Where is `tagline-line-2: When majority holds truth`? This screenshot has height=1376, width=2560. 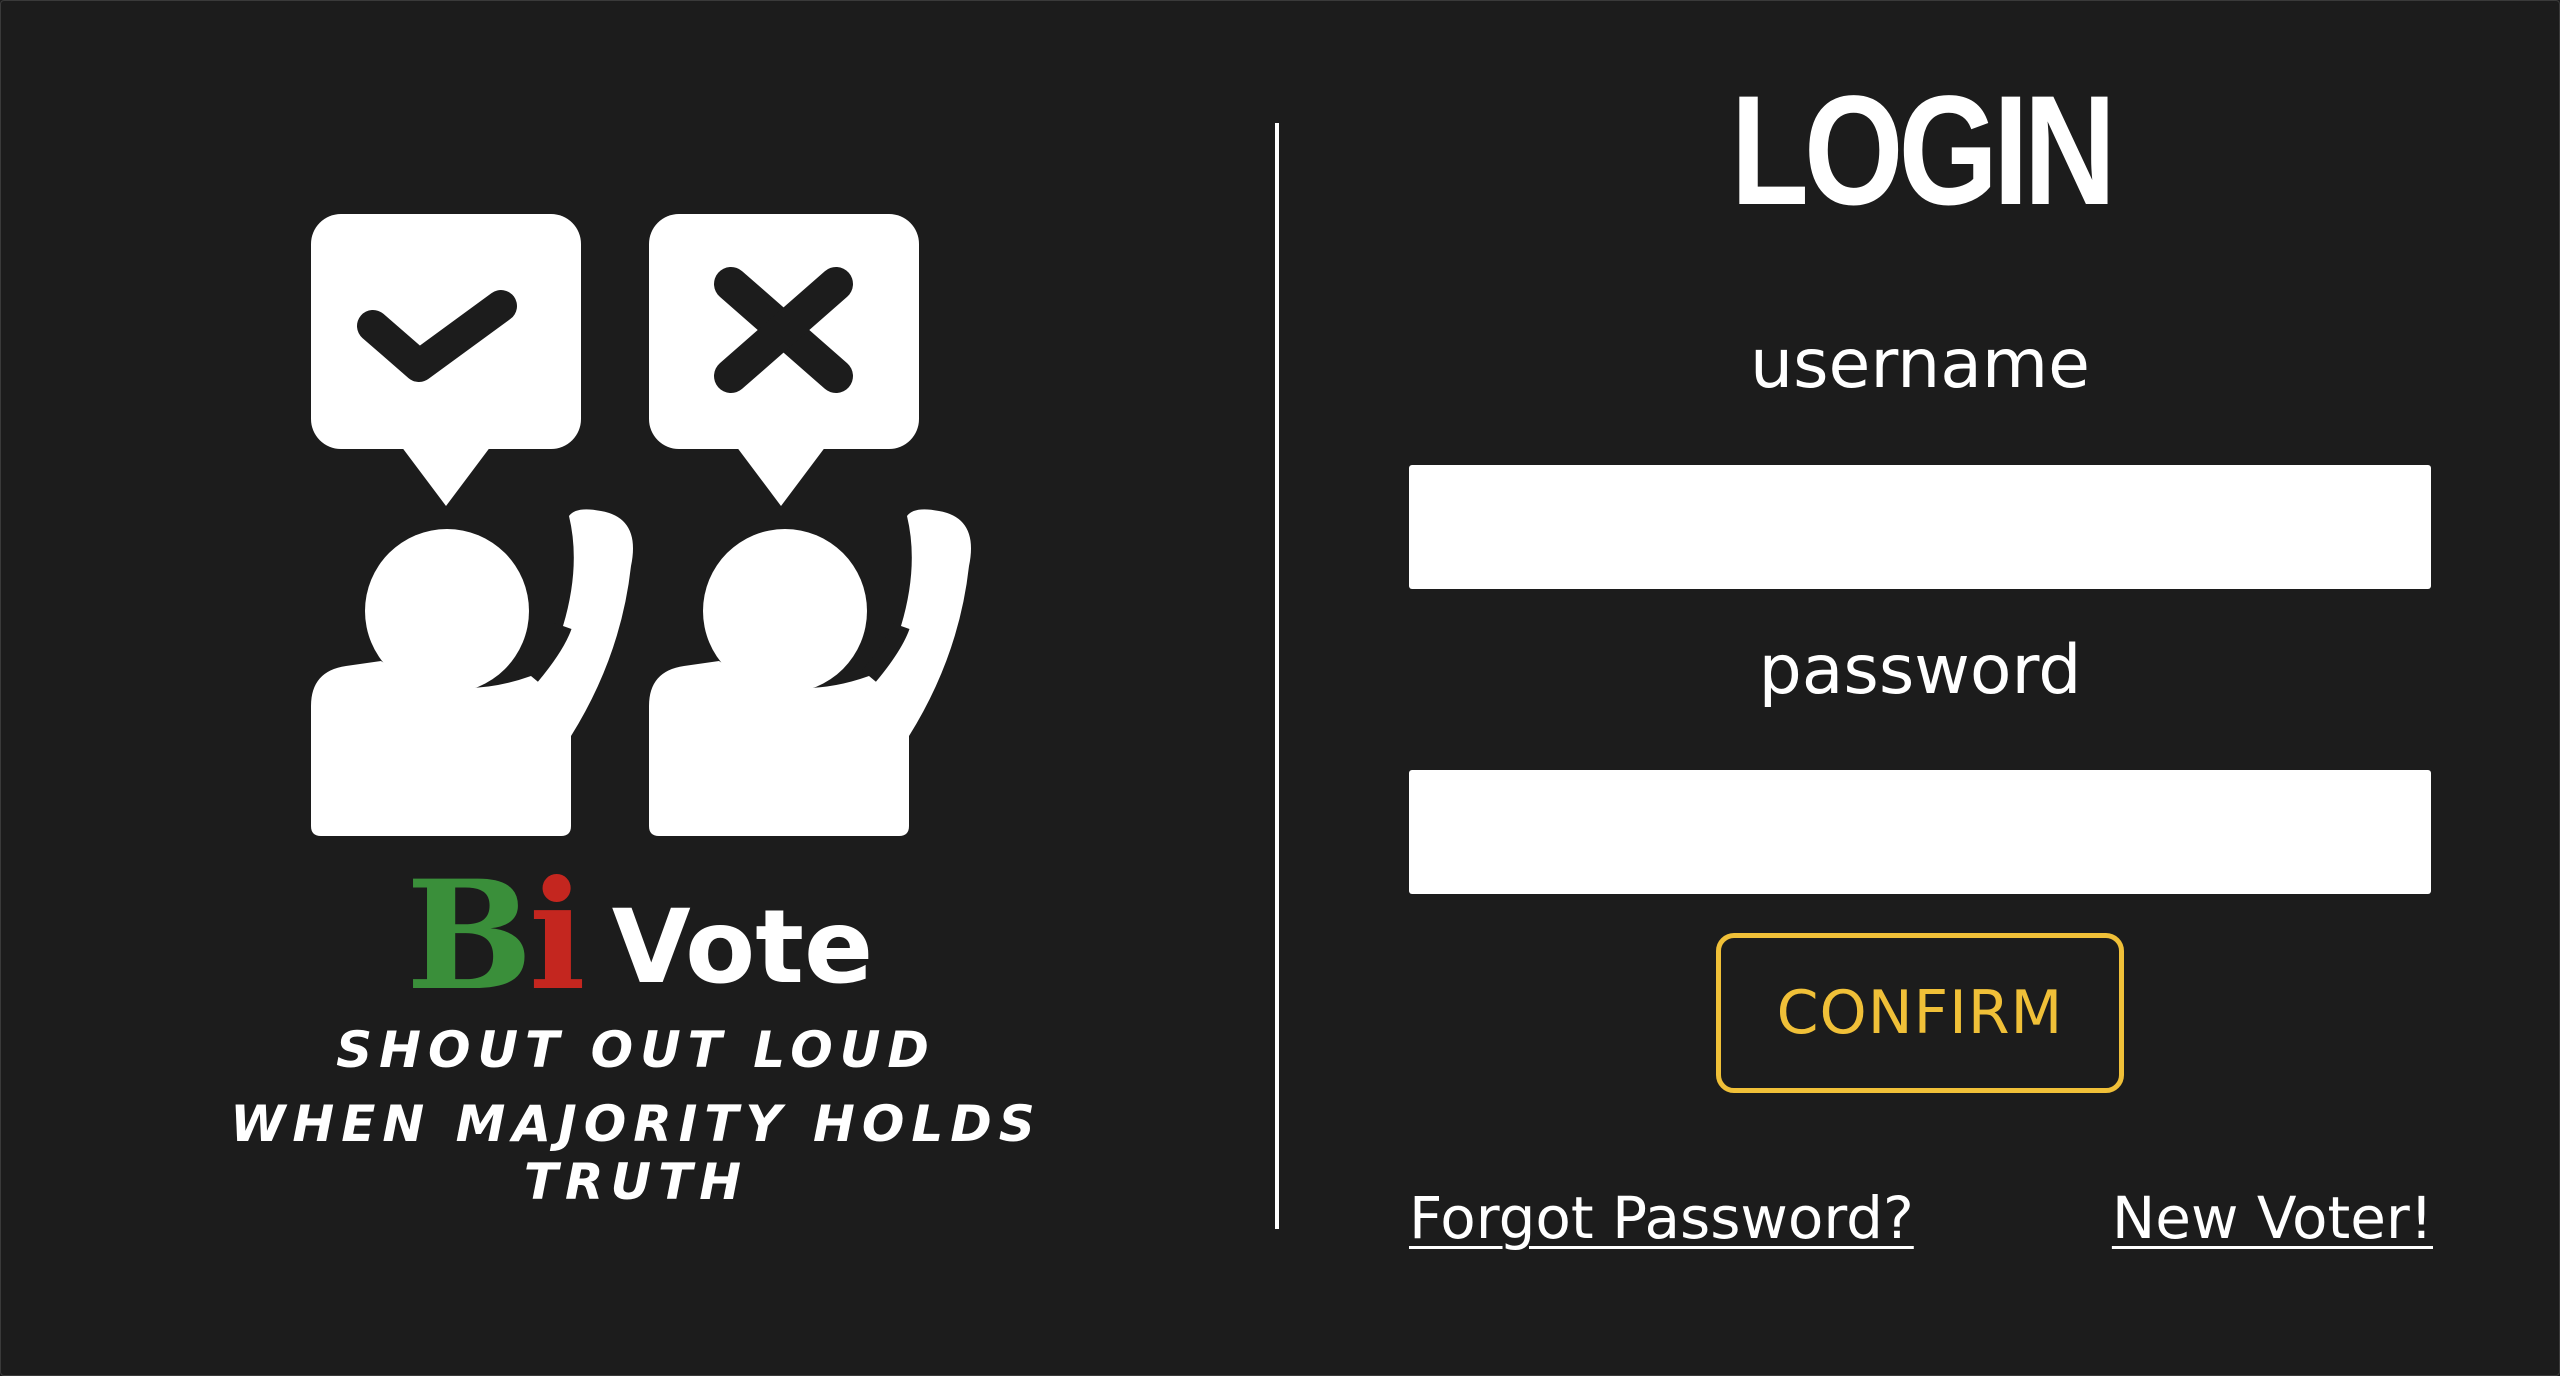 tagline-line-2: When majority holds truth is located at coordinates (636, 1153).